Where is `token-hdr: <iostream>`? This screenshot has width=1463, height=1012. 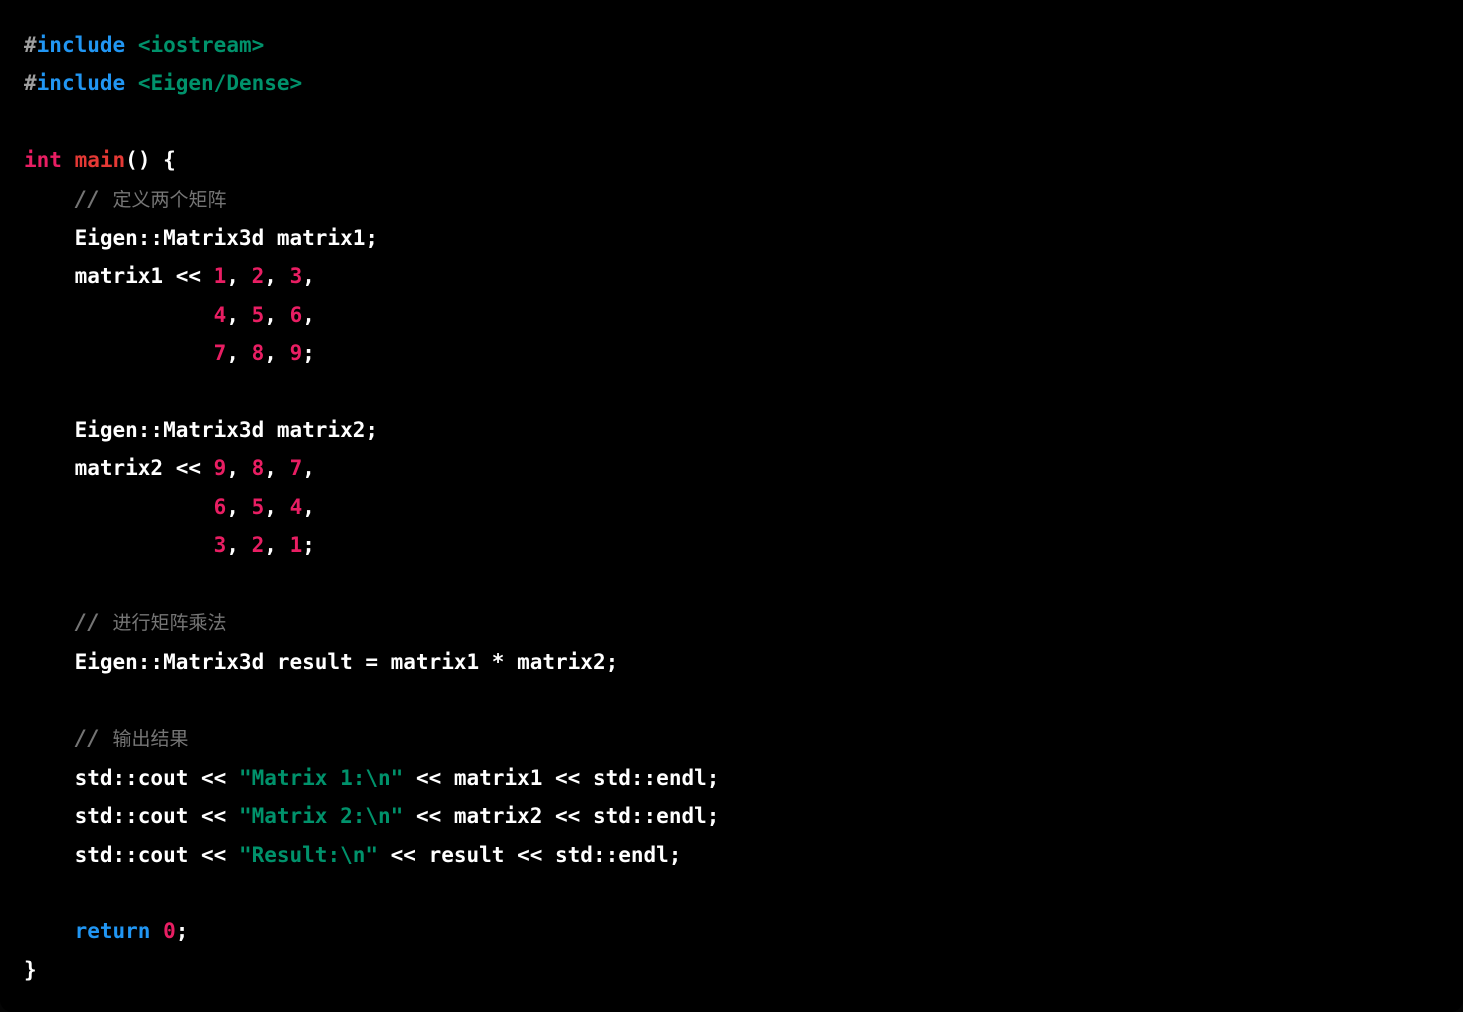
token-hdr: <iostream> is located at coordinates (201, 45).